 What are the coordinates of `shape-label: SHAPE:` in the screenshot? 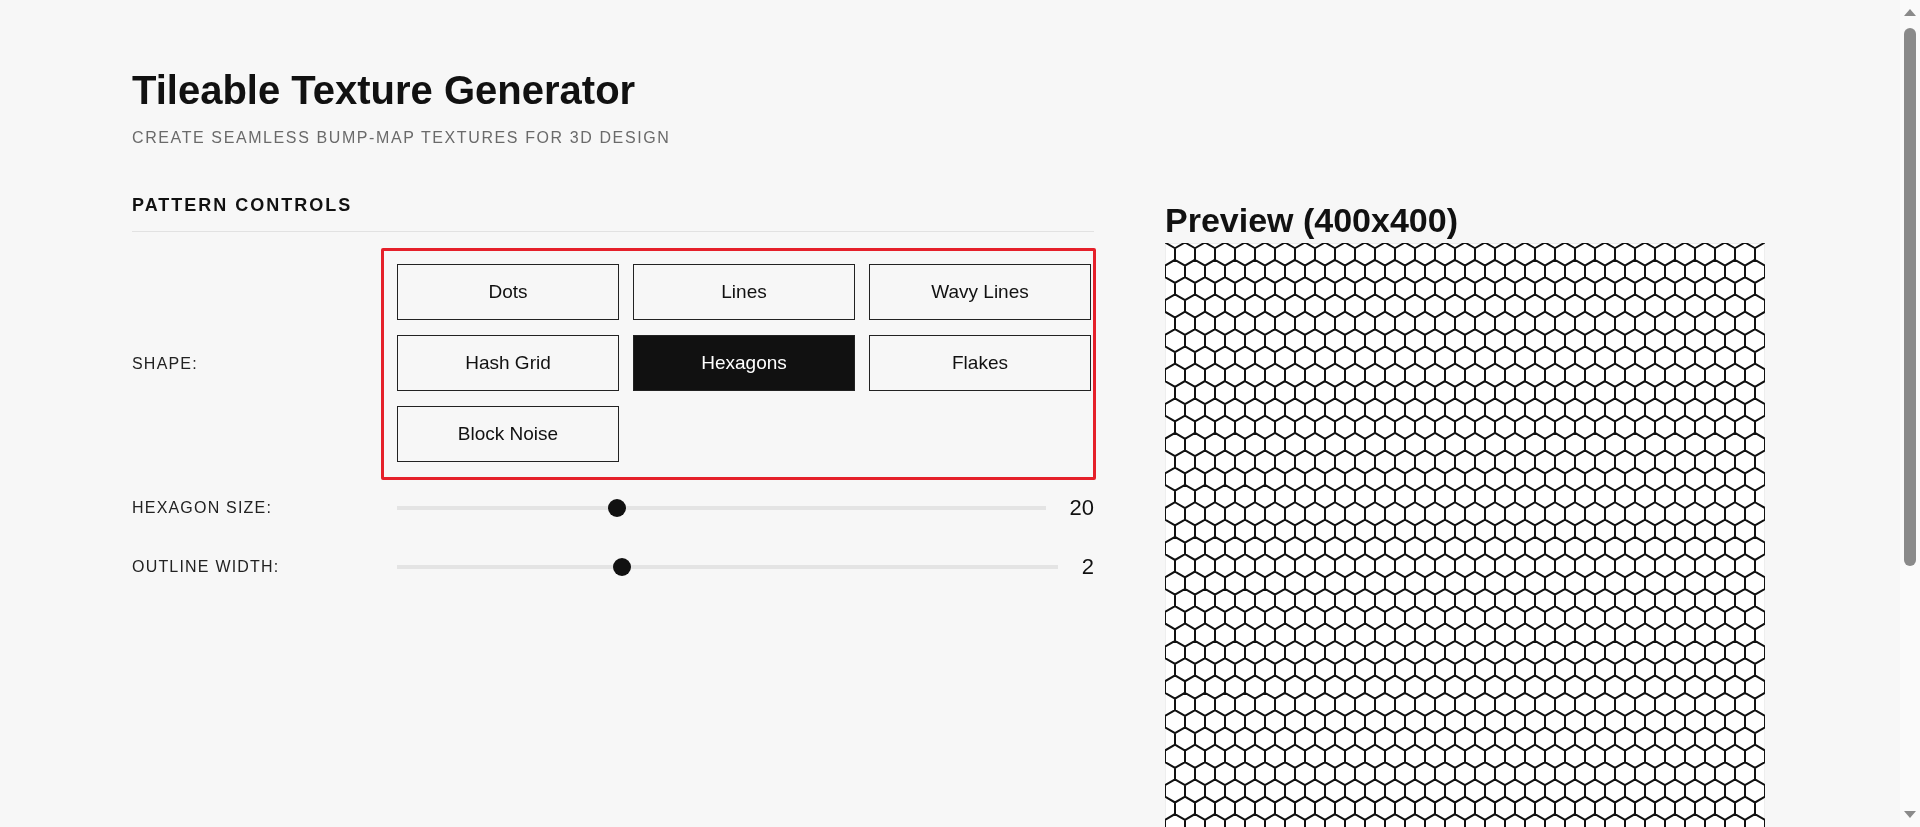 It's located at (165, 364).